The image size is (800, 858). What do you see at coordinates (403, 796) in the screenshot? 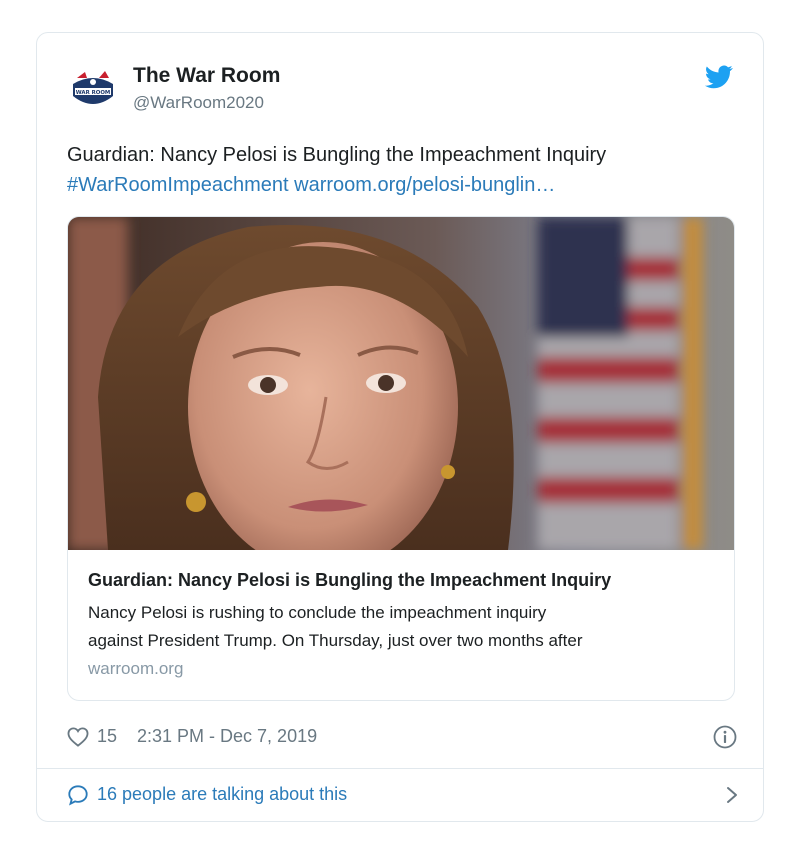
I see `conversation-link: 16 people are talking about this` at bounding box center [403, 796].